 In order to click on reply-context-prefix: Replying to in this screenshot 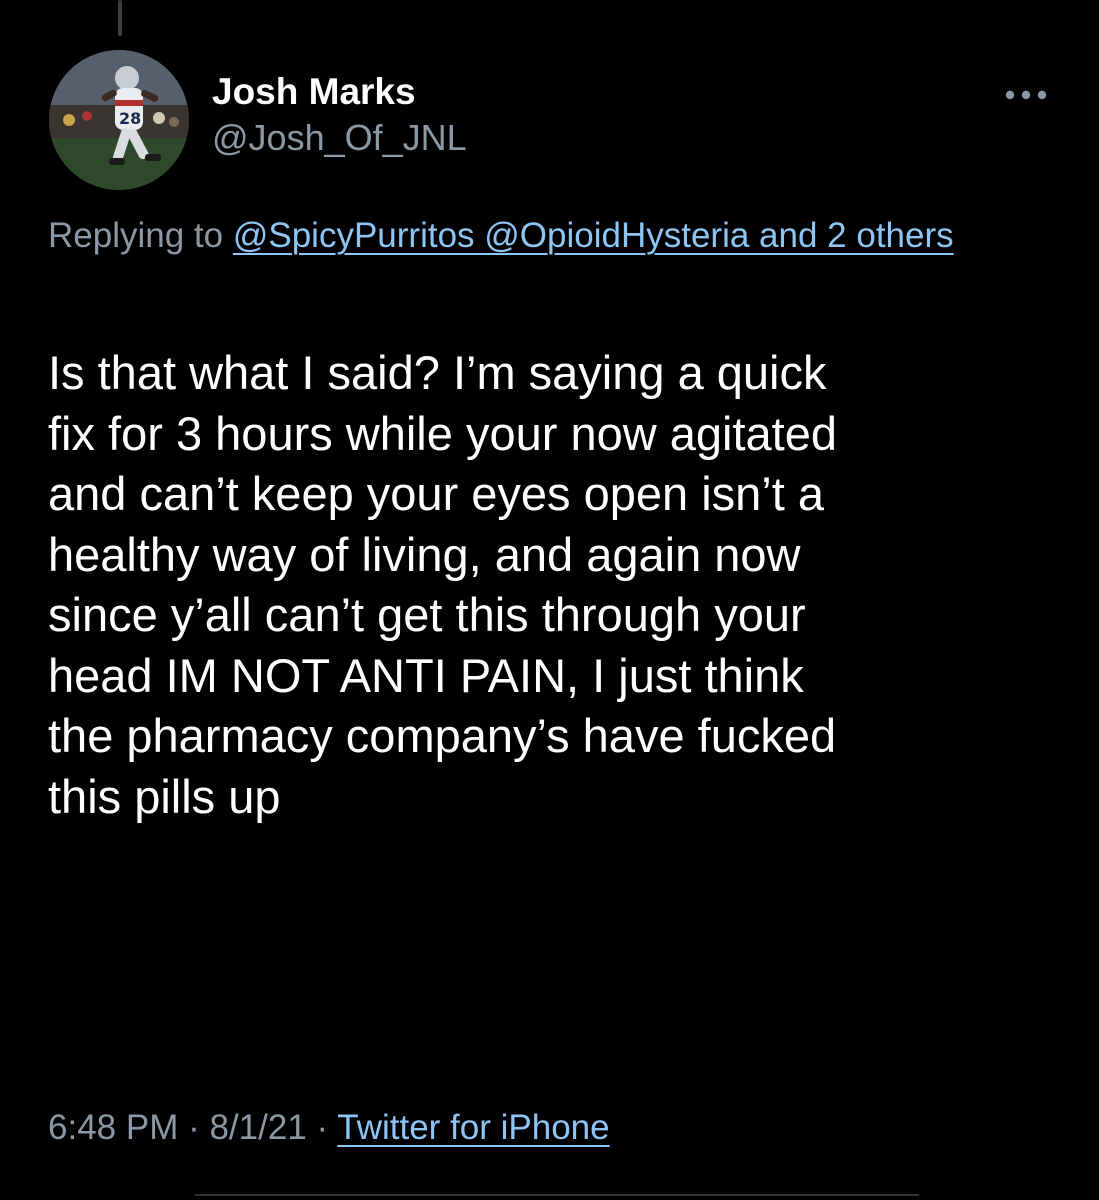, I will do `click(136, 235)`.